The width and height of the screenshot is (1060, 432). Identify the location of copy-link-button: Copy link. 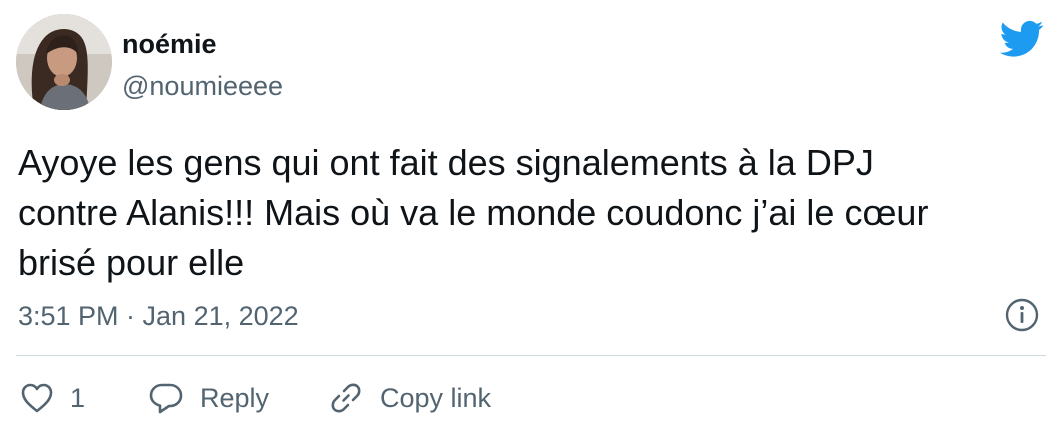
(409, 398).